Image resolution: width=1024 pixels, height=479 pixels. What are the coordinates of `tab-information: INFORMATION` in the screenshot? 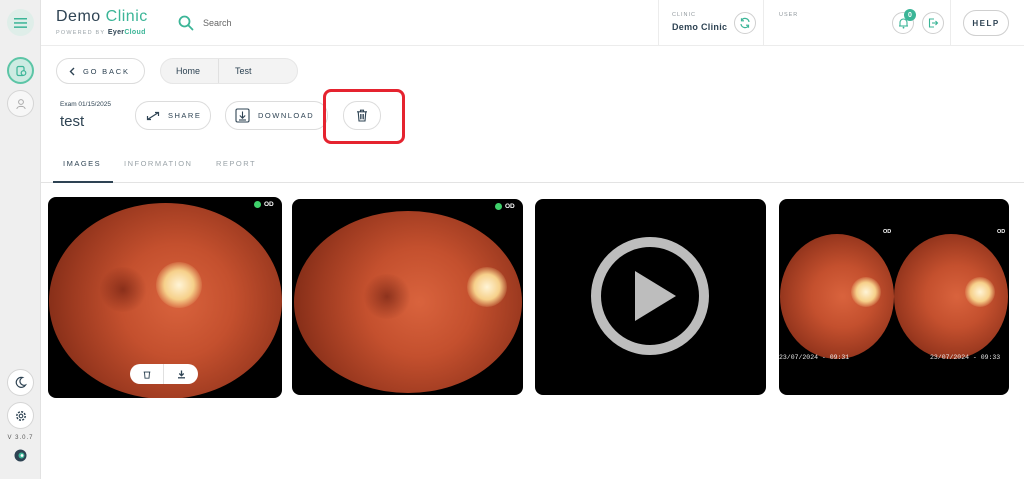 It's located at (158, 163).